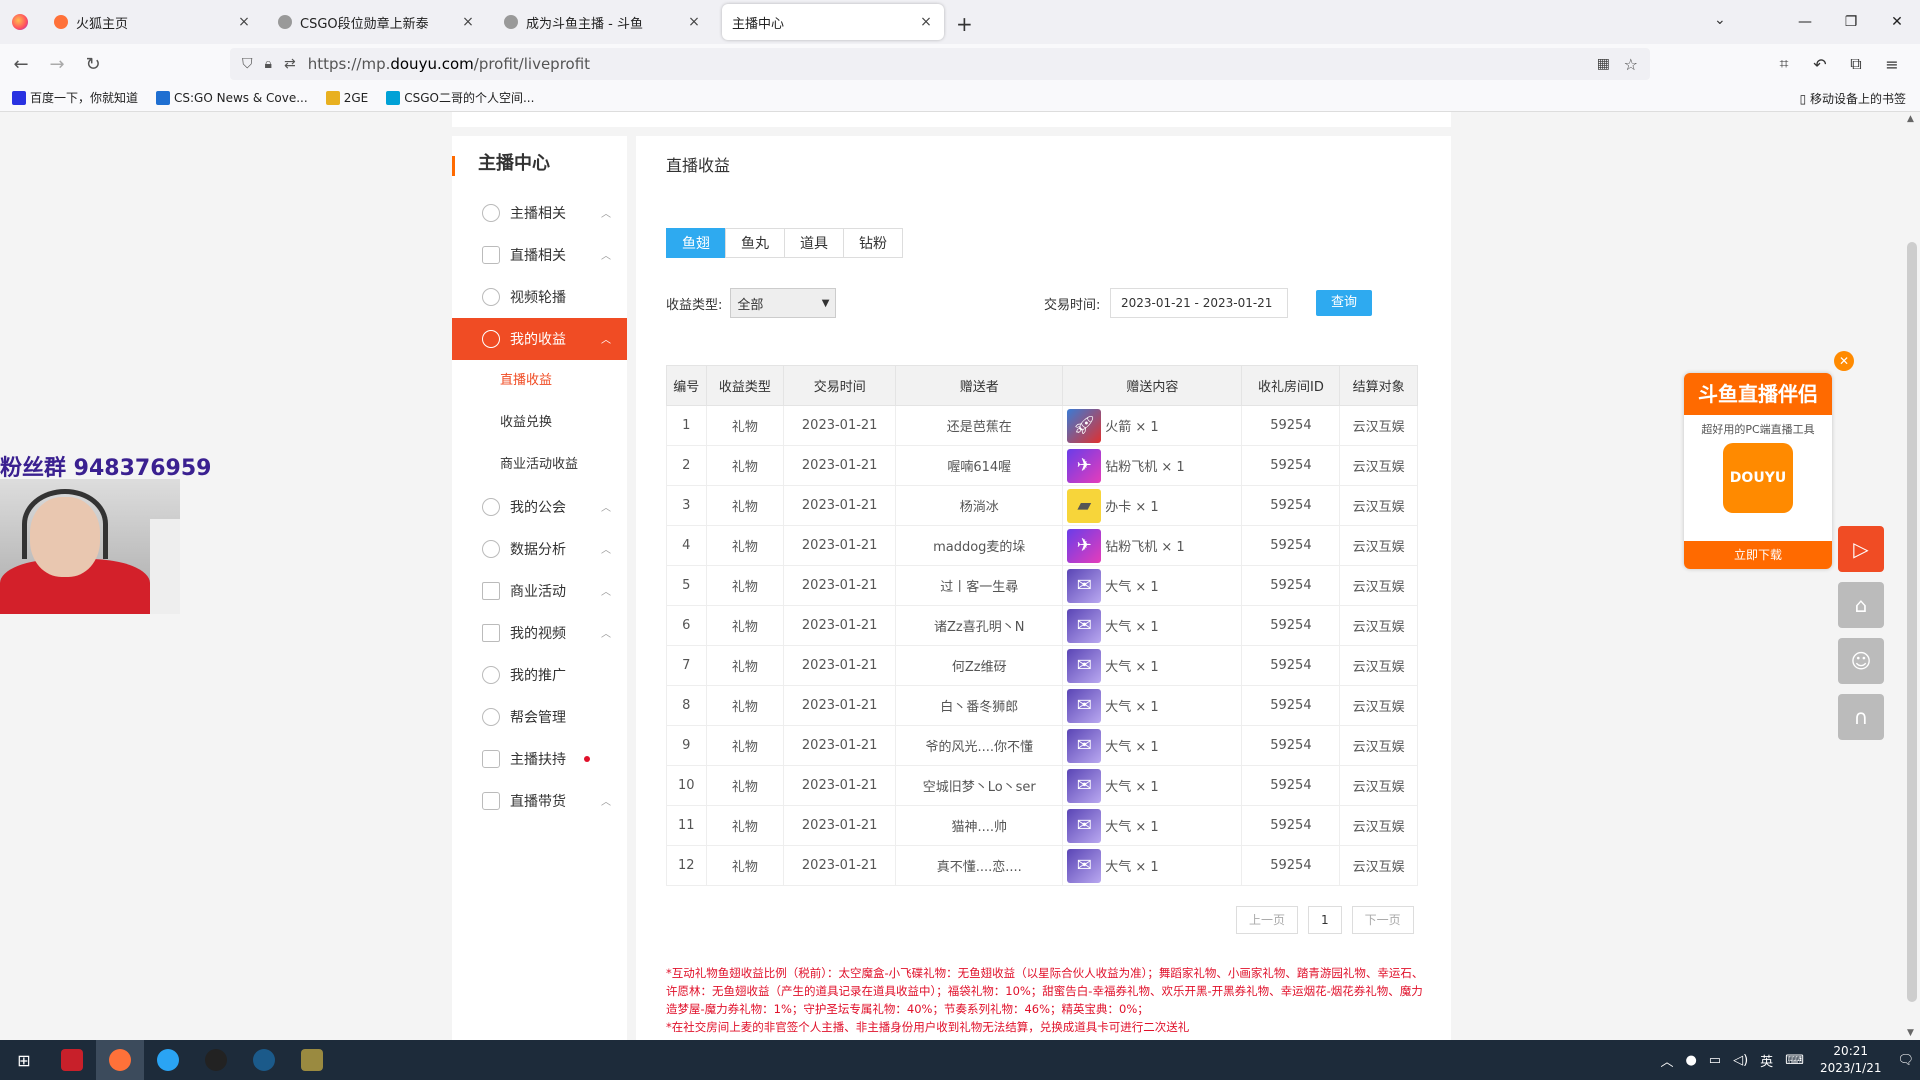  Describe the element at coordinates (1861, 605) in the screenshot. I see `home-icon: ⌂` at that location.